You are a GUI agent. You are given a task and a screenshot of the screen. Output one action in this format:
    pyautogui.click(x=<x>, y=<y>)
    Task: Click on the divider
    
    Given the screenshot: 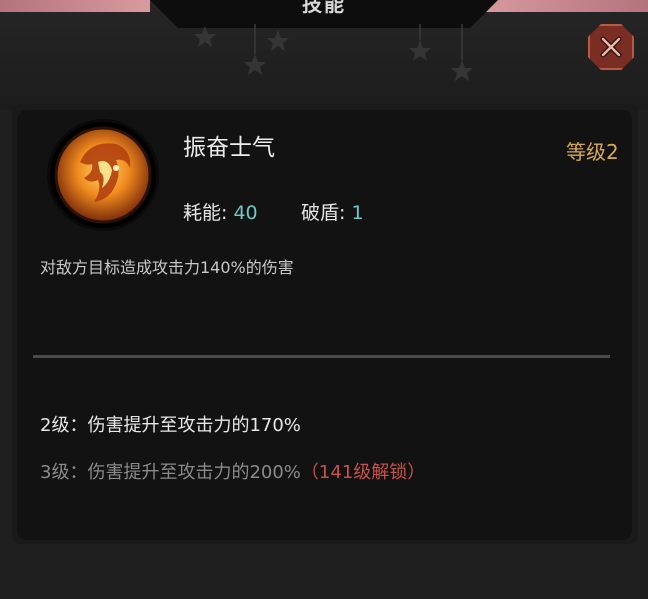 What is the action you would take?
    pyautogui.click(x=321, y=356)
    